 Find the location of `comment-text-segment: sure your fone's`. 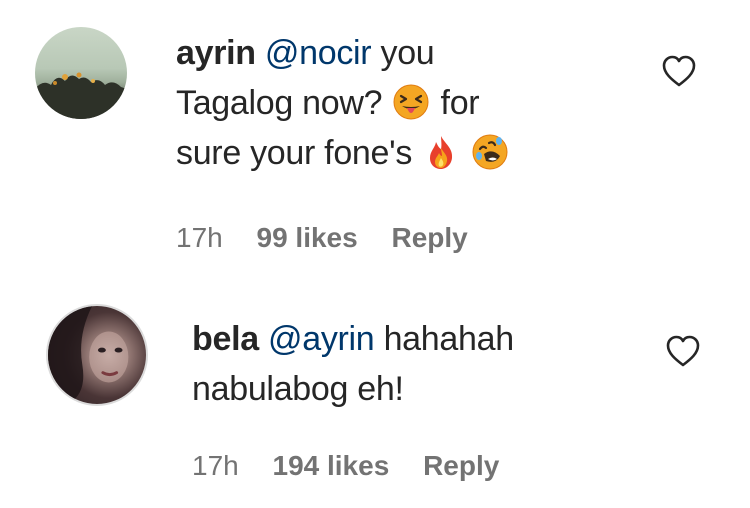

comment-text-segment: sure your fone's is located at coordinates (294, 153).